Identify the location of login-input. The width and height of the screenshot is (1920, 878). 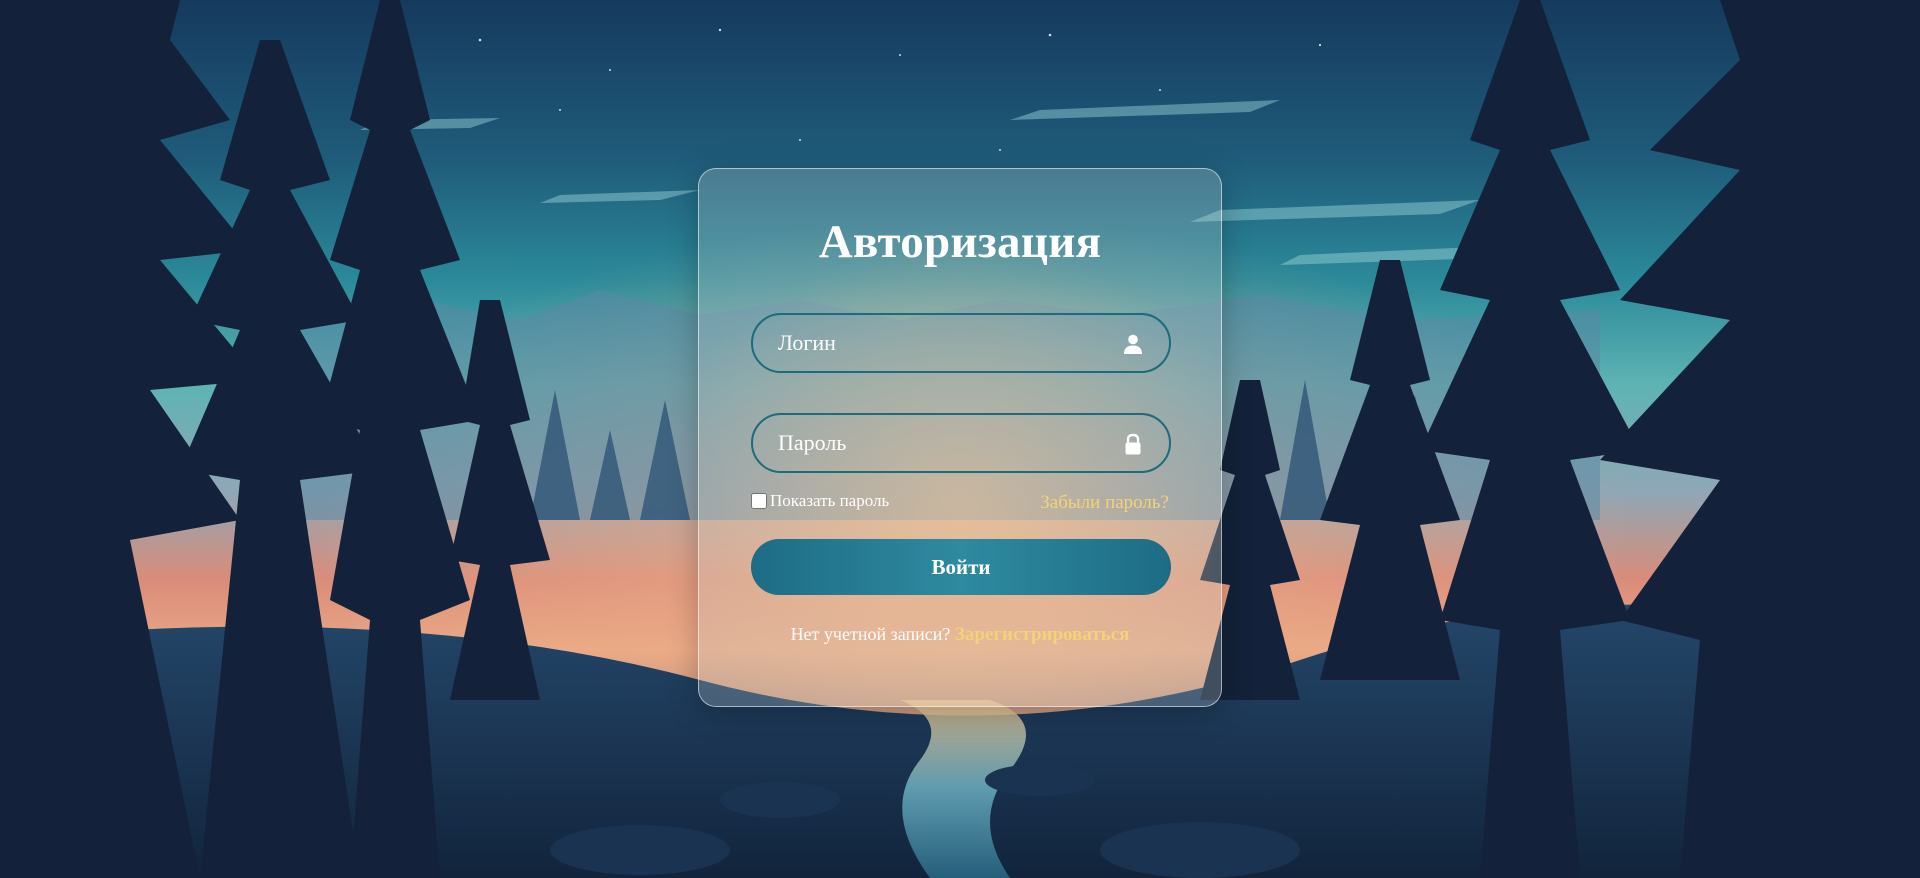
(961, 343).